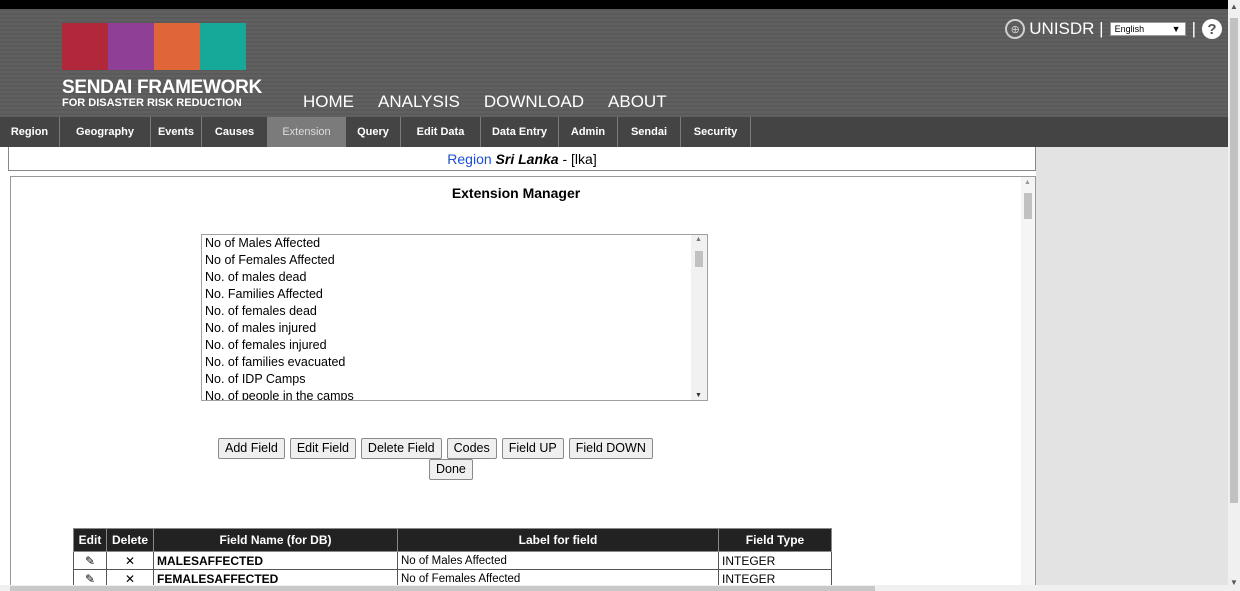 This screenshot has height=591, width=1240. I want to click on org-label: UNISDR |, so click(1066, 29).